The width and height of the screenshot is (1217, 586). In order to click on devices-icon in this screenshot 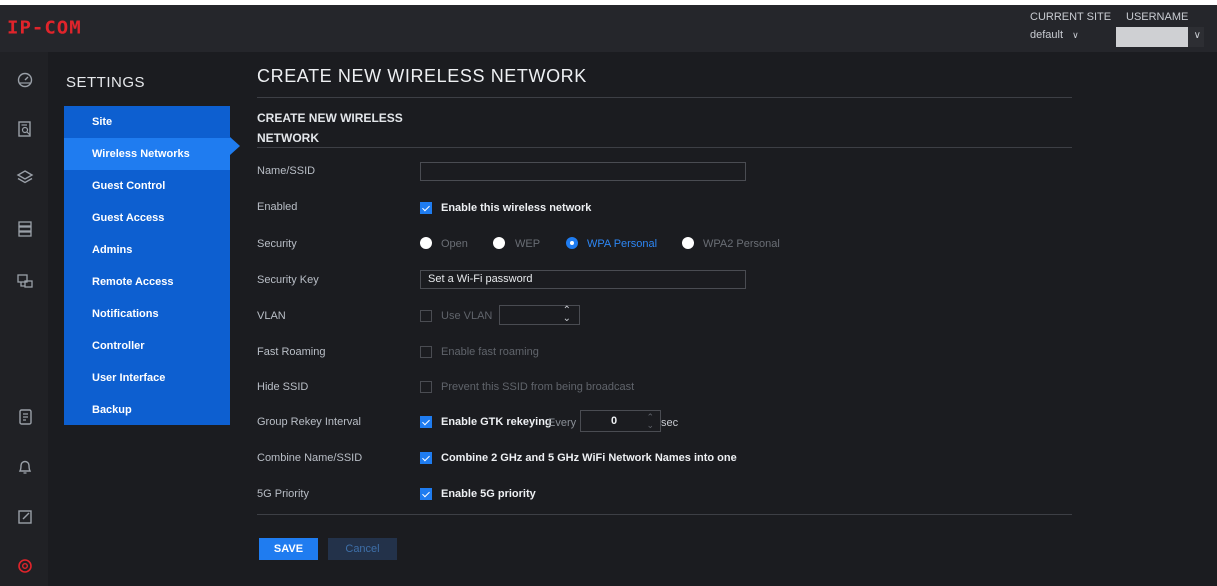, I will do `click(25, 229)`.